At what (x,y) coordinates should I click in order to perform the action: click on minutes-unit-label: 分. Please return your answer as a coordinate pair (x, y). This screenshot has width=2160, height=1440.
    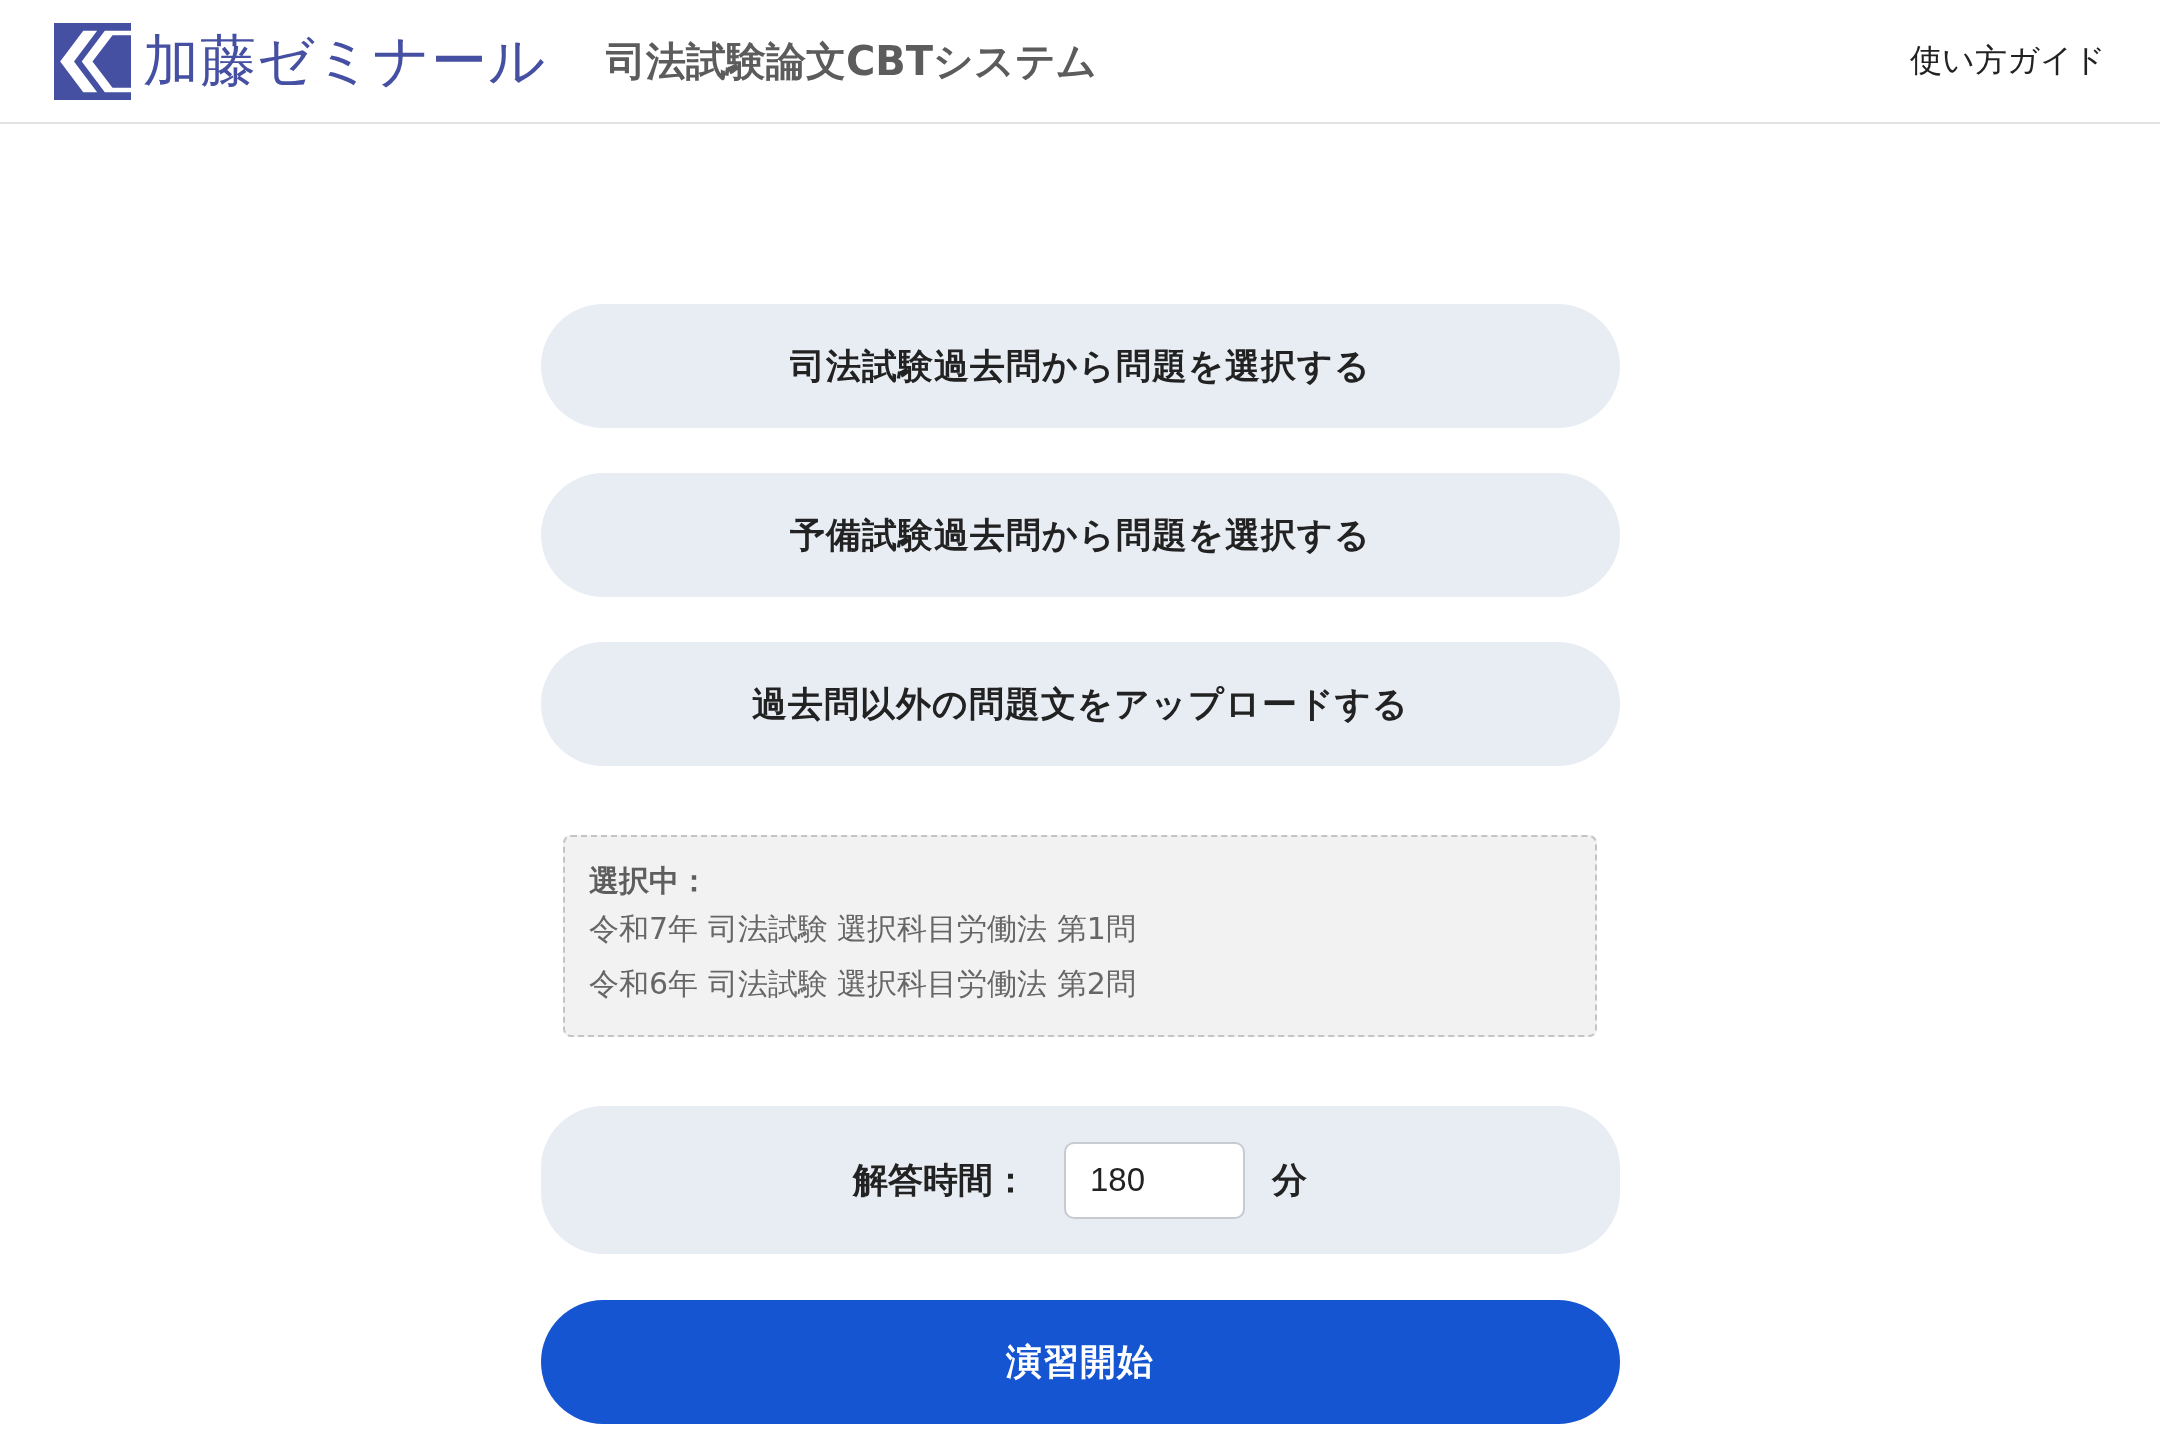
    Looking at the image, I should click on (1289, 1180).